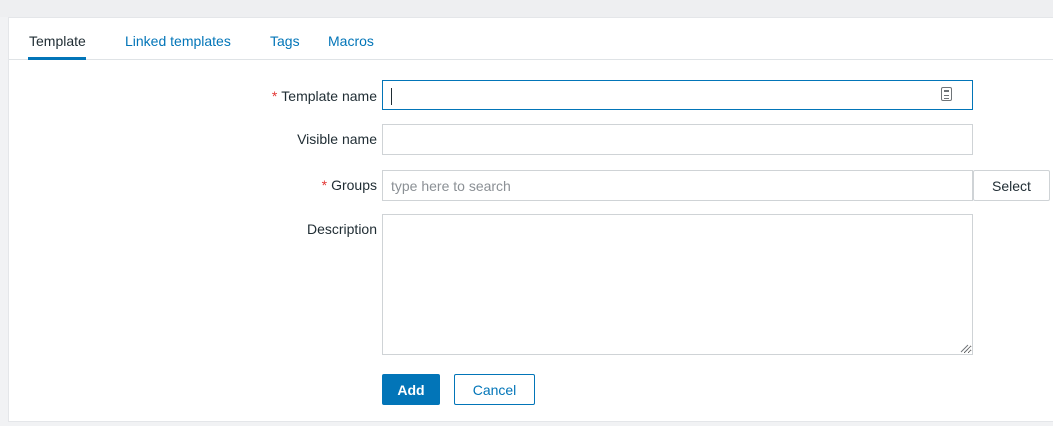  Describe the element at coordinates (946, 94) in the screenshot. I see `autofill-icon` at that location.